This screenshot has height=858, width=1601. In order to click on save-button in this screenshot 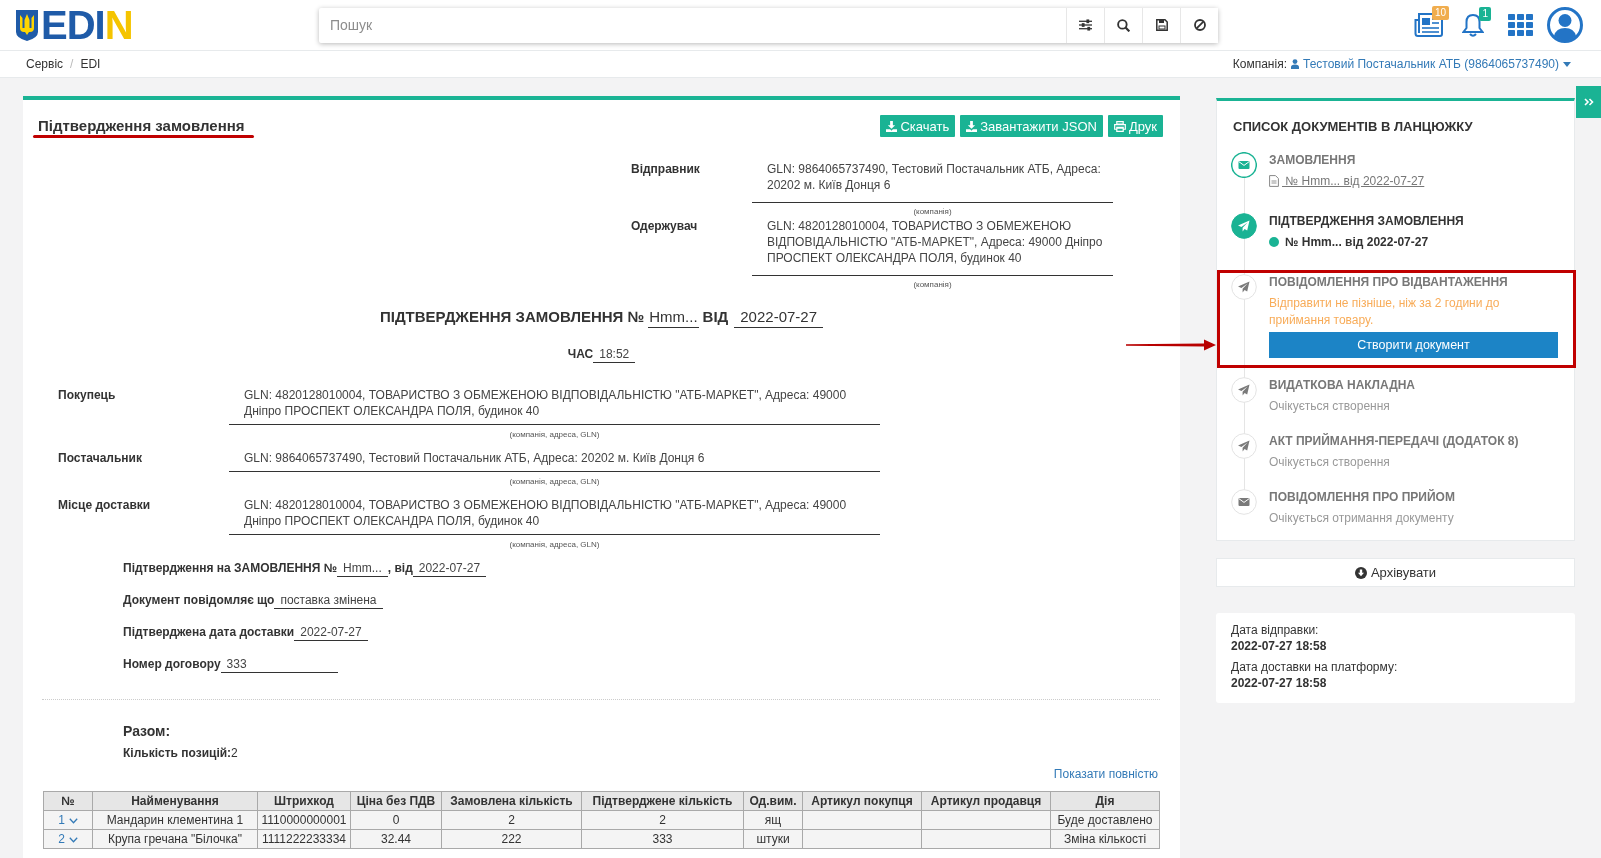, I will do `click(1161, 25)`.